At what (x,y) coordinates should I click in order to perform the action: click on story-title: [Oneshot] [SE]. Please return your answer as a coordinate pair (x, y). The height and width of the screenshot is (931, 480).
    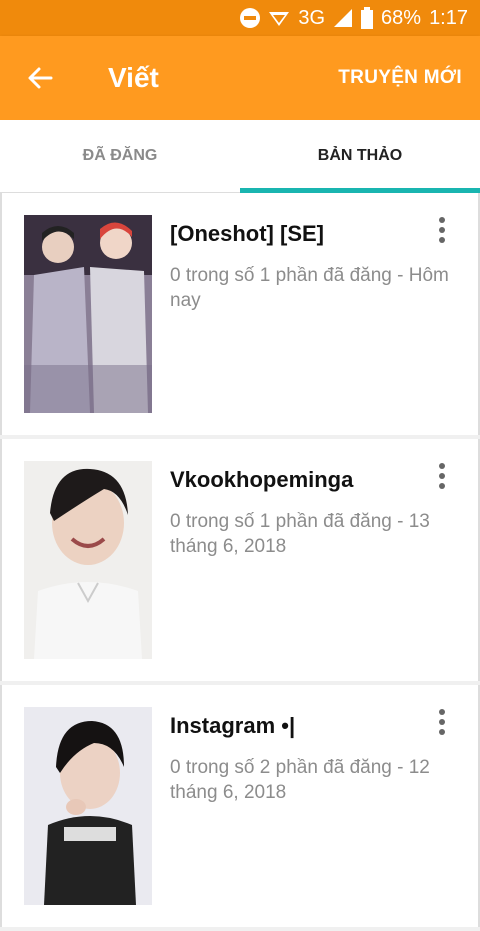
    Looking at the image, I should click on (247, 233).